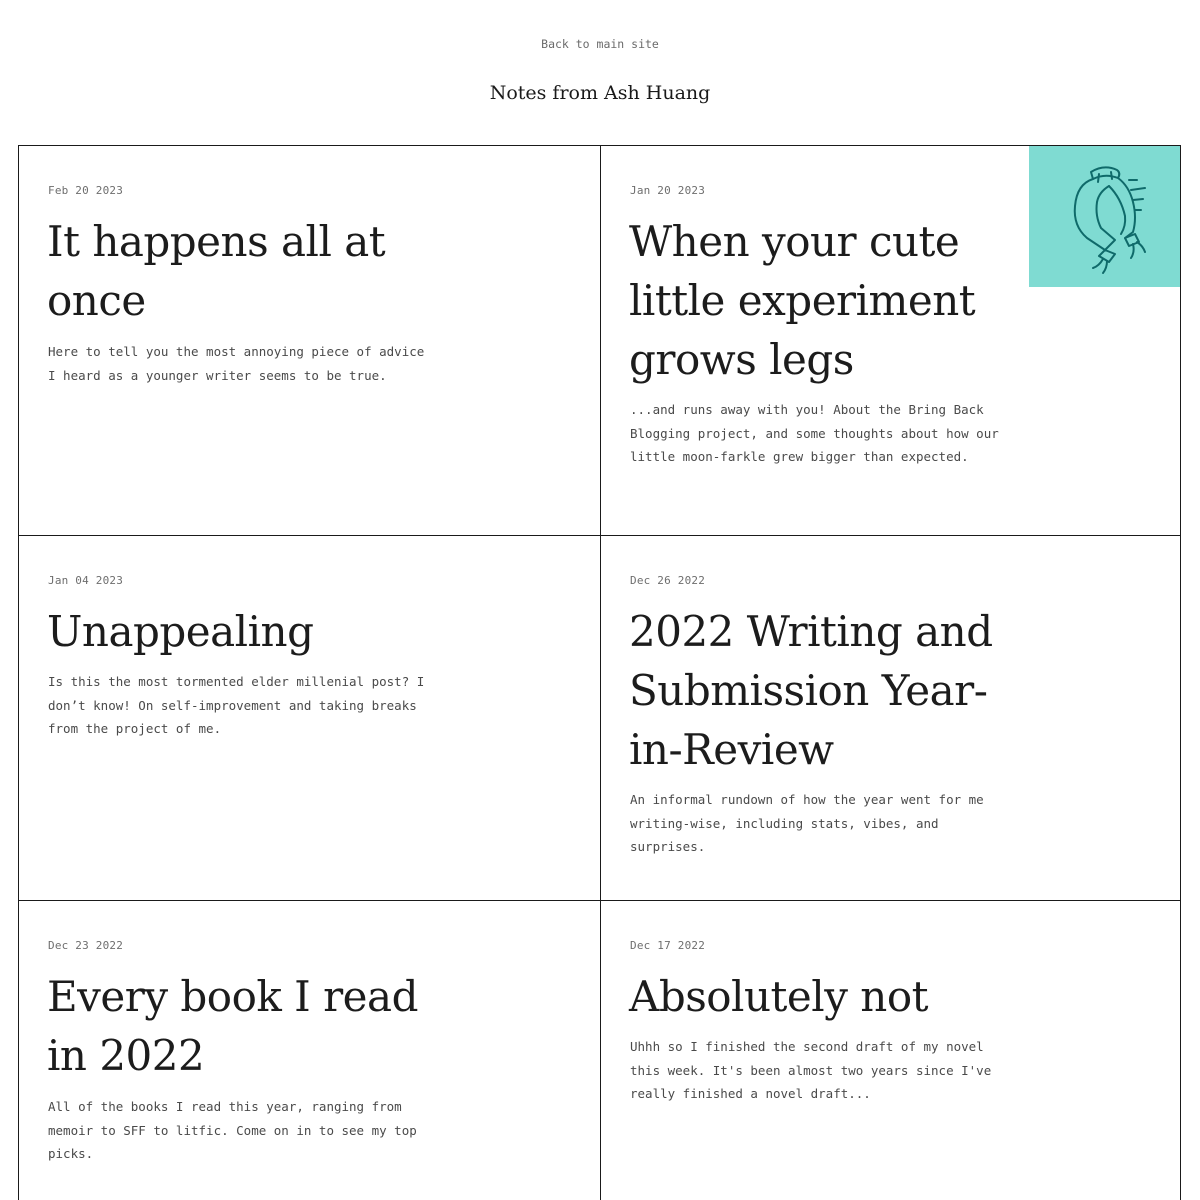 The image size is (1200, 1200). I want to click on site-title: Notes from Ash Huang, so click(600, 93).